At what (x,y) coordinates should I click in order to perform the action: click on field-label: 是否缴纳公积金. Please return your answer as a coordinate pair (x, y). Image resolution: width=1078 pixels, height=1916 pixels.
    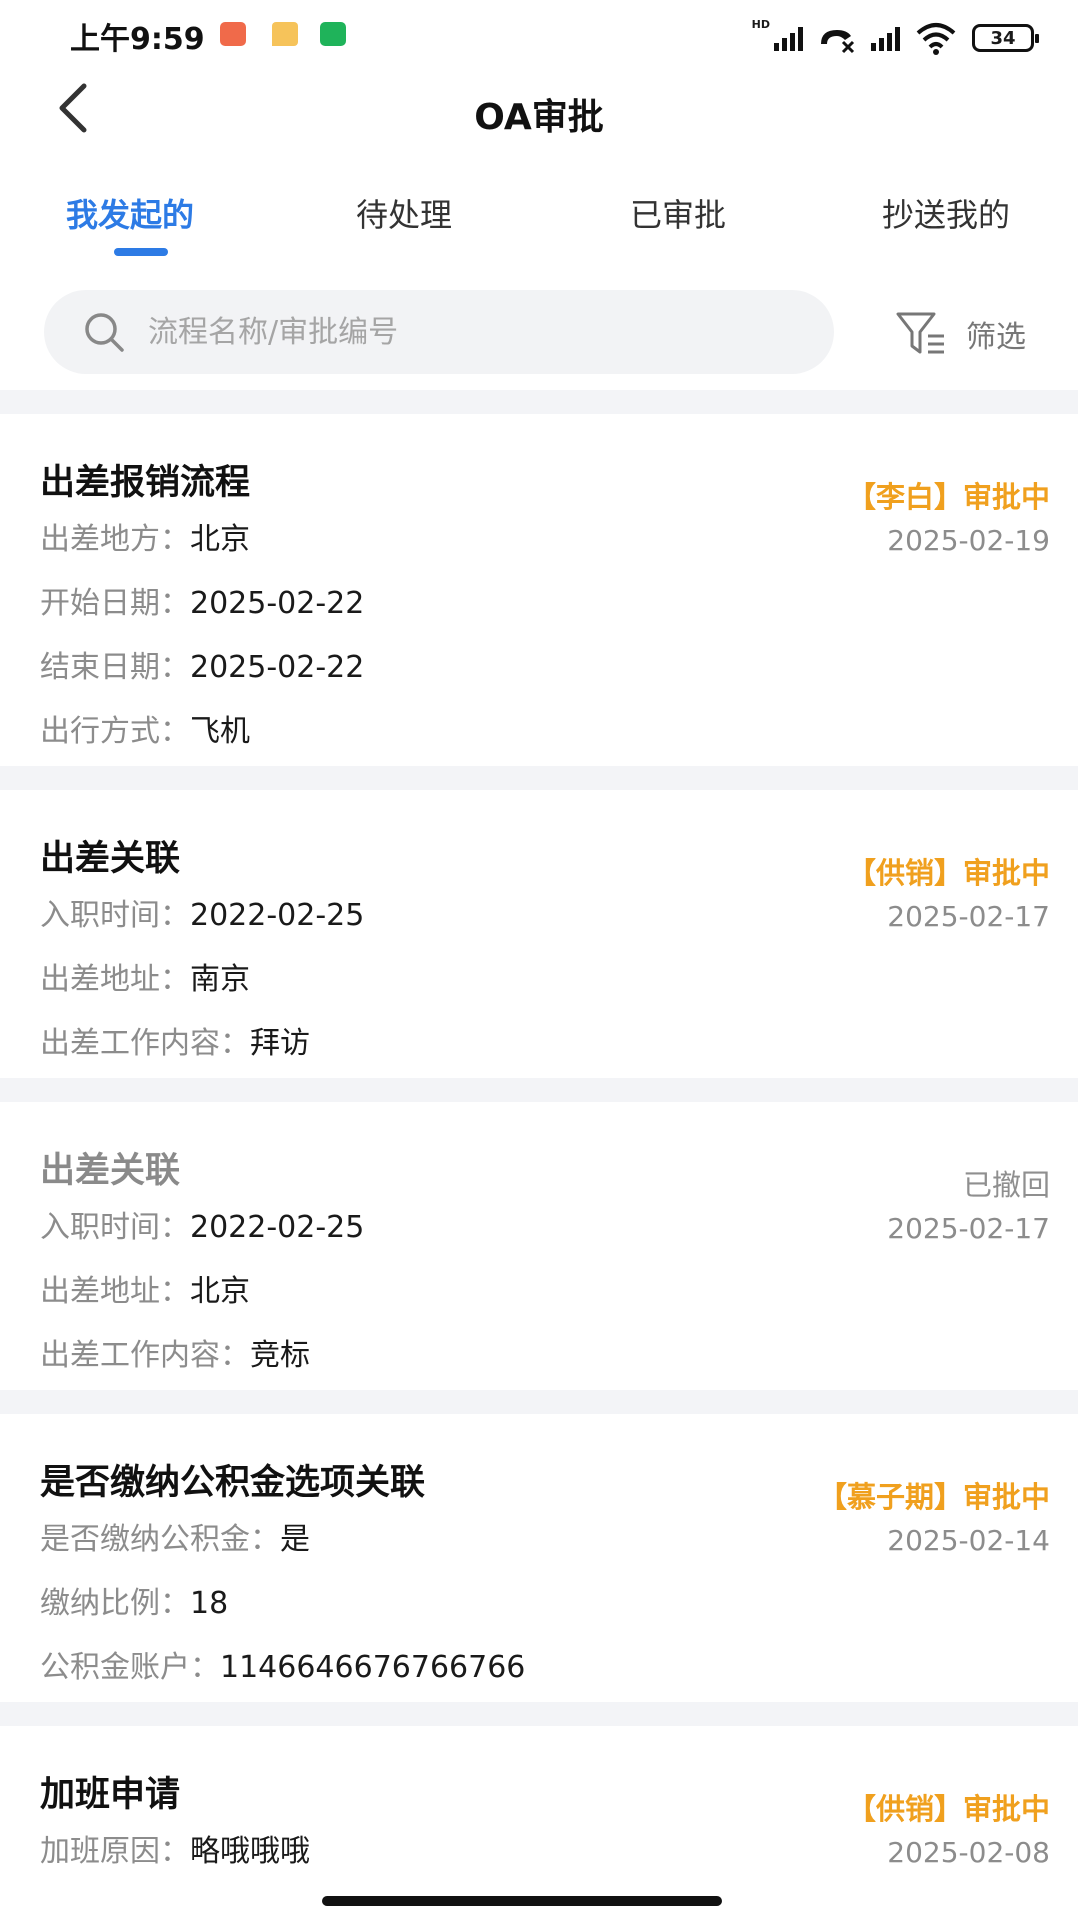
    Looking at the image, I should click on (145, 1539).